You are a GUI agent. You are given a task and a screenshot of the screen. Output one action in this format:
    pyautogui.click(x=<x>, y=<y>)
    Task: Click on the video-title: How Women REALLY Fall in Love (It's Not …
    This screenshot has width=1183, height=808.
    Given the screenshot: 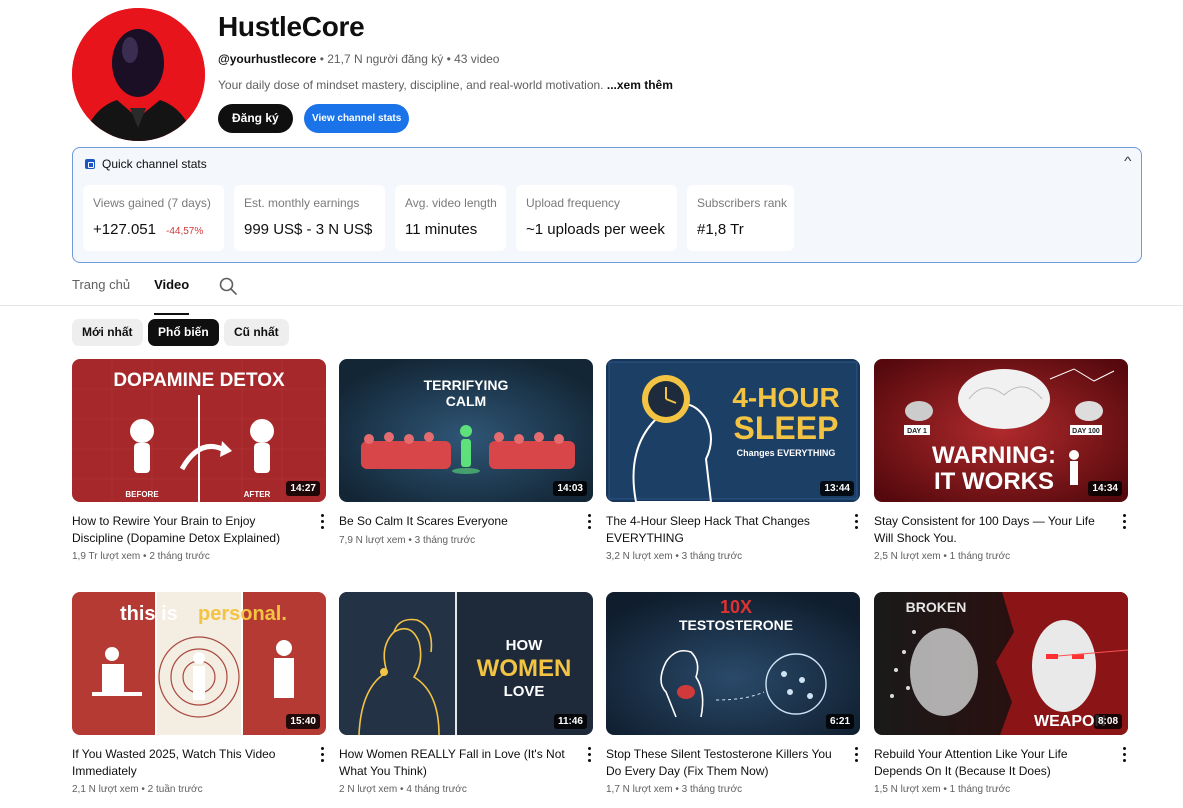 What is the action you would take?
    pyautogui.click(x=457, y=763)
    